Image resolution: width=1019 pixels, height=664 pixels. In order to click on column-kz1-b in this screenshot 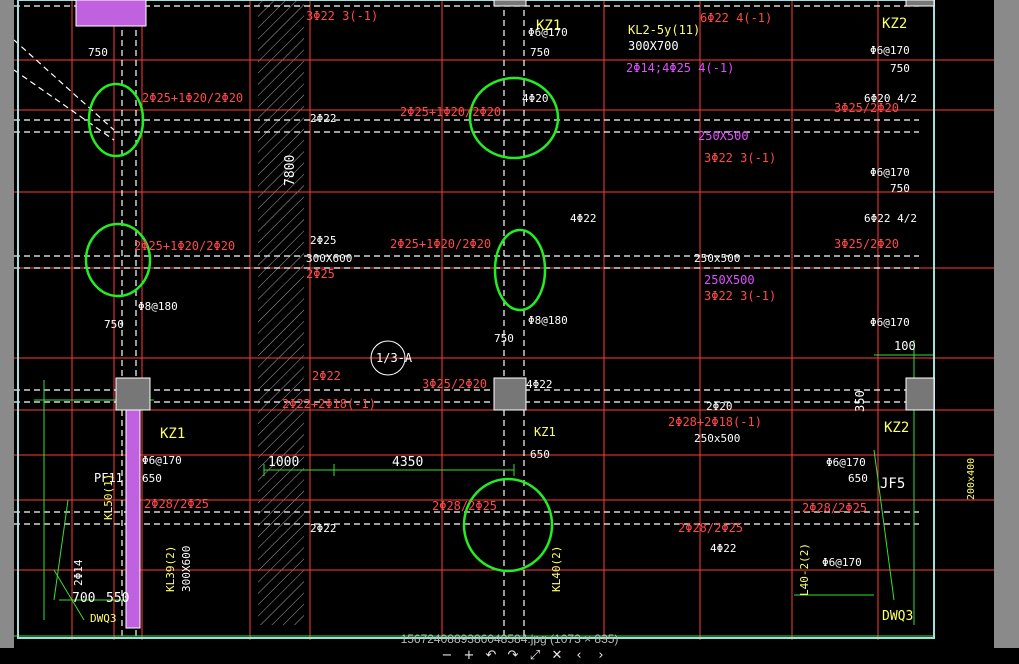, I will do `click(510, 394)`.